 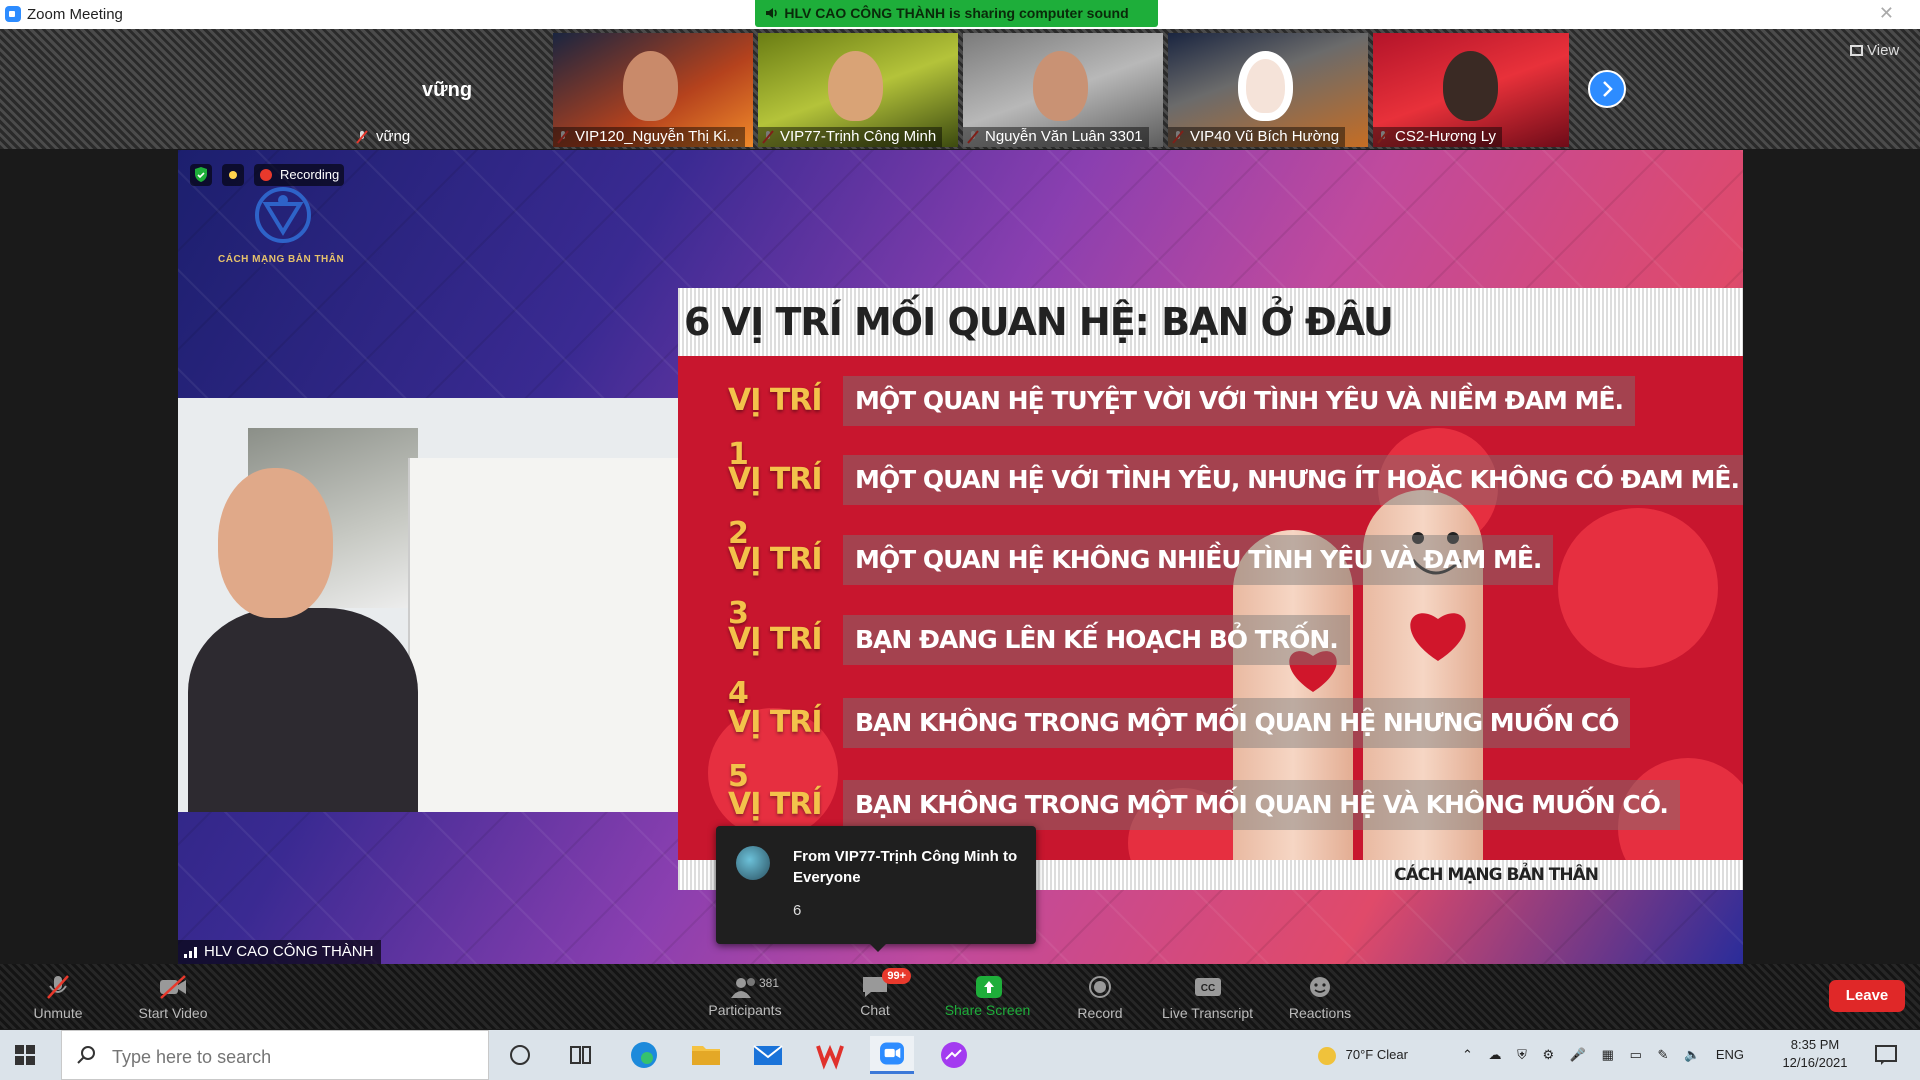 I want to click on microphone-icon: 🎤, so click(x=1578, y=1054).